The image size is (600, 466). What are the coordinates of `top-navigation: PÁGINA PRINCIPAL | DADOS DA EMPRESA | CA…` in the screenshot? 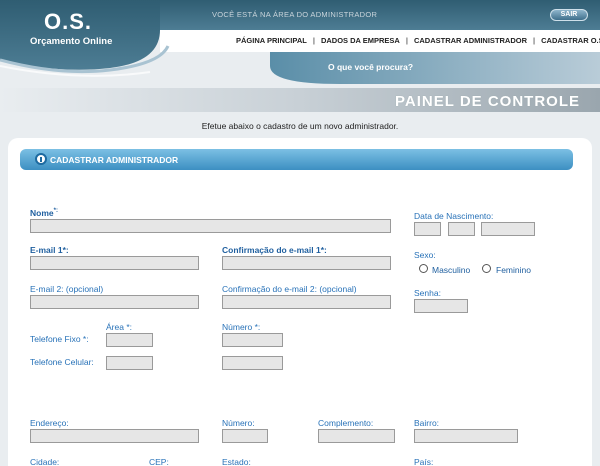 It's located at (415, 41).